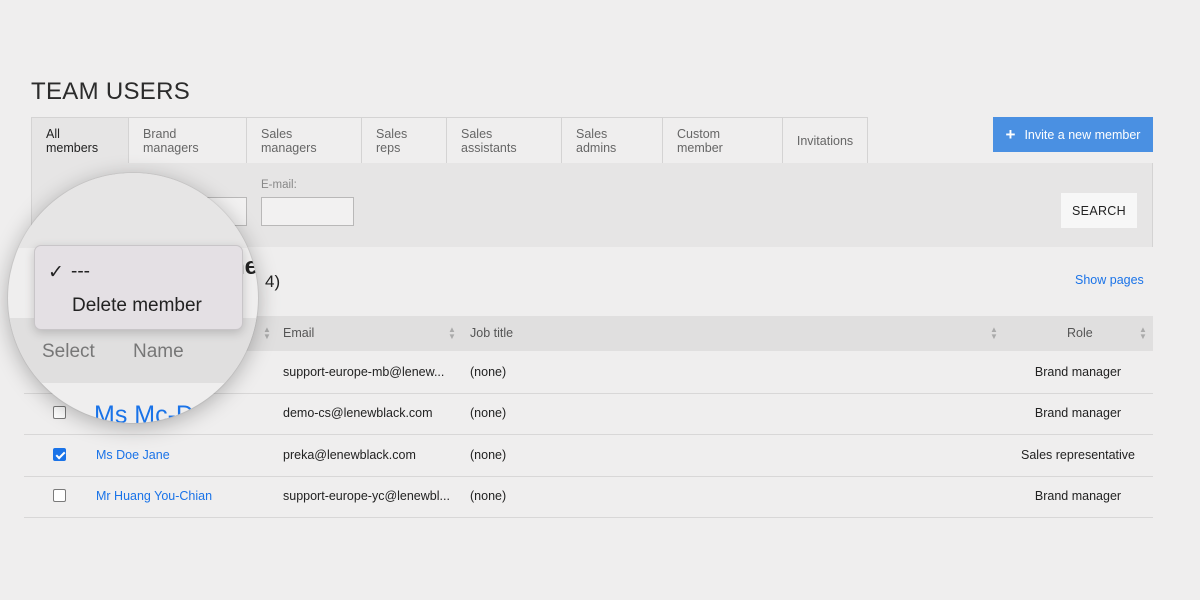  I want to click on sort-job-title-icon: ▲ ▼, so click(994, 333).